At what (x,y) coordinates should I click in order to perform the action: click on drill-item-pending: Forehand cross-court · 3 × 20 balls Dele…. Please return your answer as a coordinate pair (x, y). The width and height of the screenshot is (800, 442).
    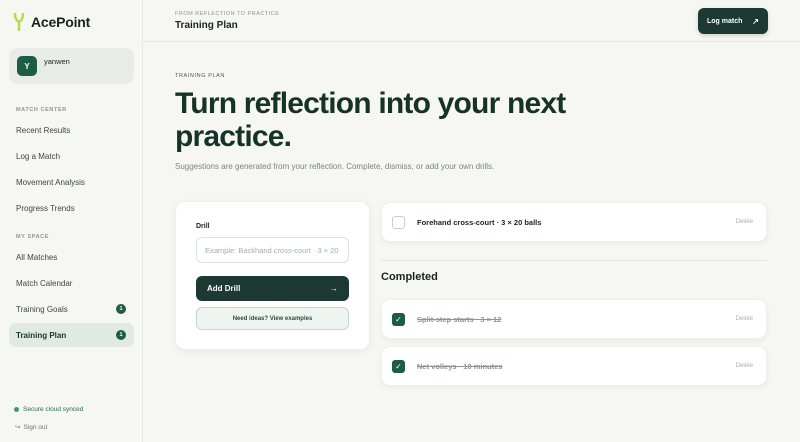
    Looking at the image, I should click on (574, 222).